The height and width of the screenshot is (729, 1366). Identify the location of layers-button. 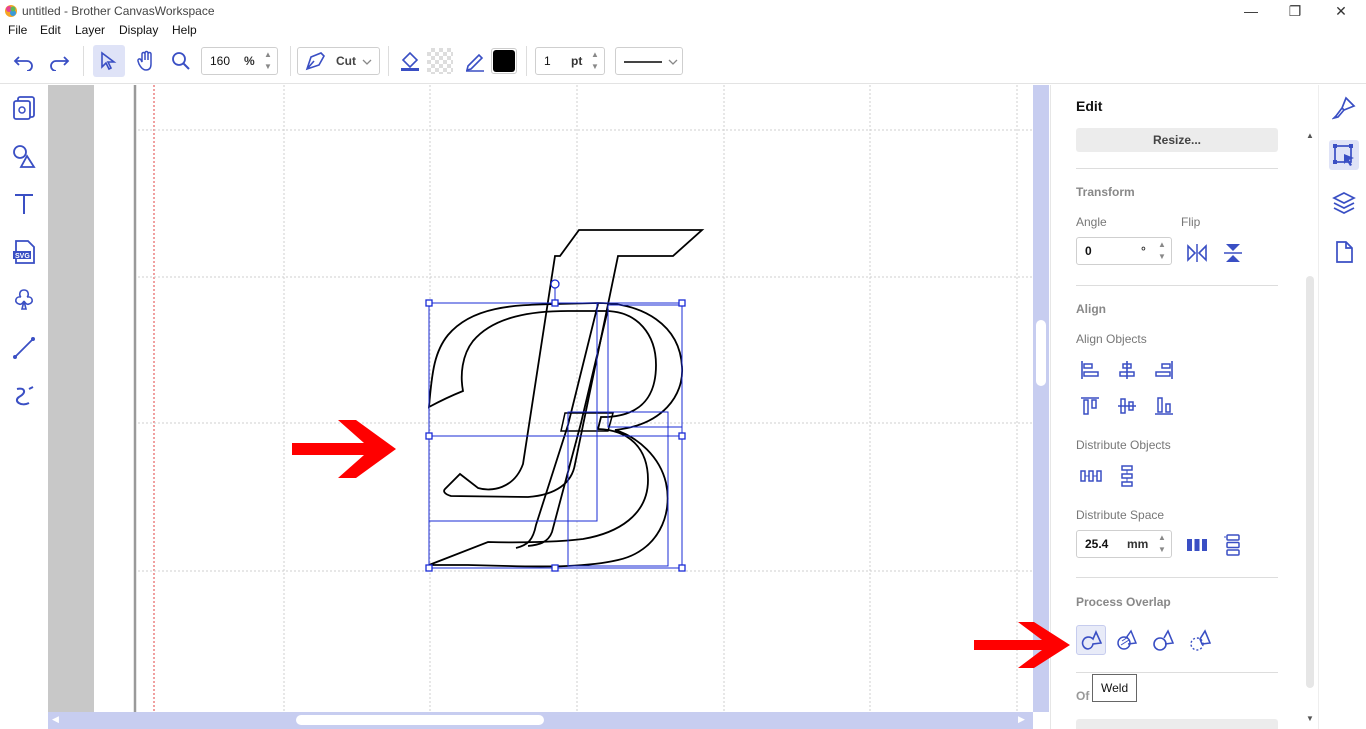
(1344, 203).